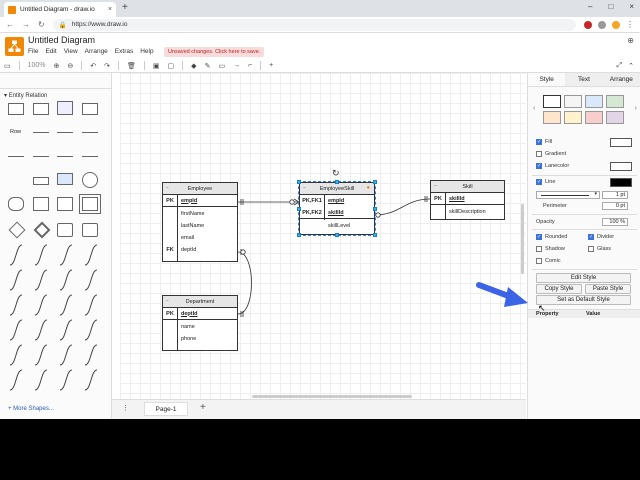 The width and height of the screenshot is (640, 480). What do you see at coordinates (200, 201) in the screenshot?
I see `entity-row: PK empId` at bounding box center [200, 201].